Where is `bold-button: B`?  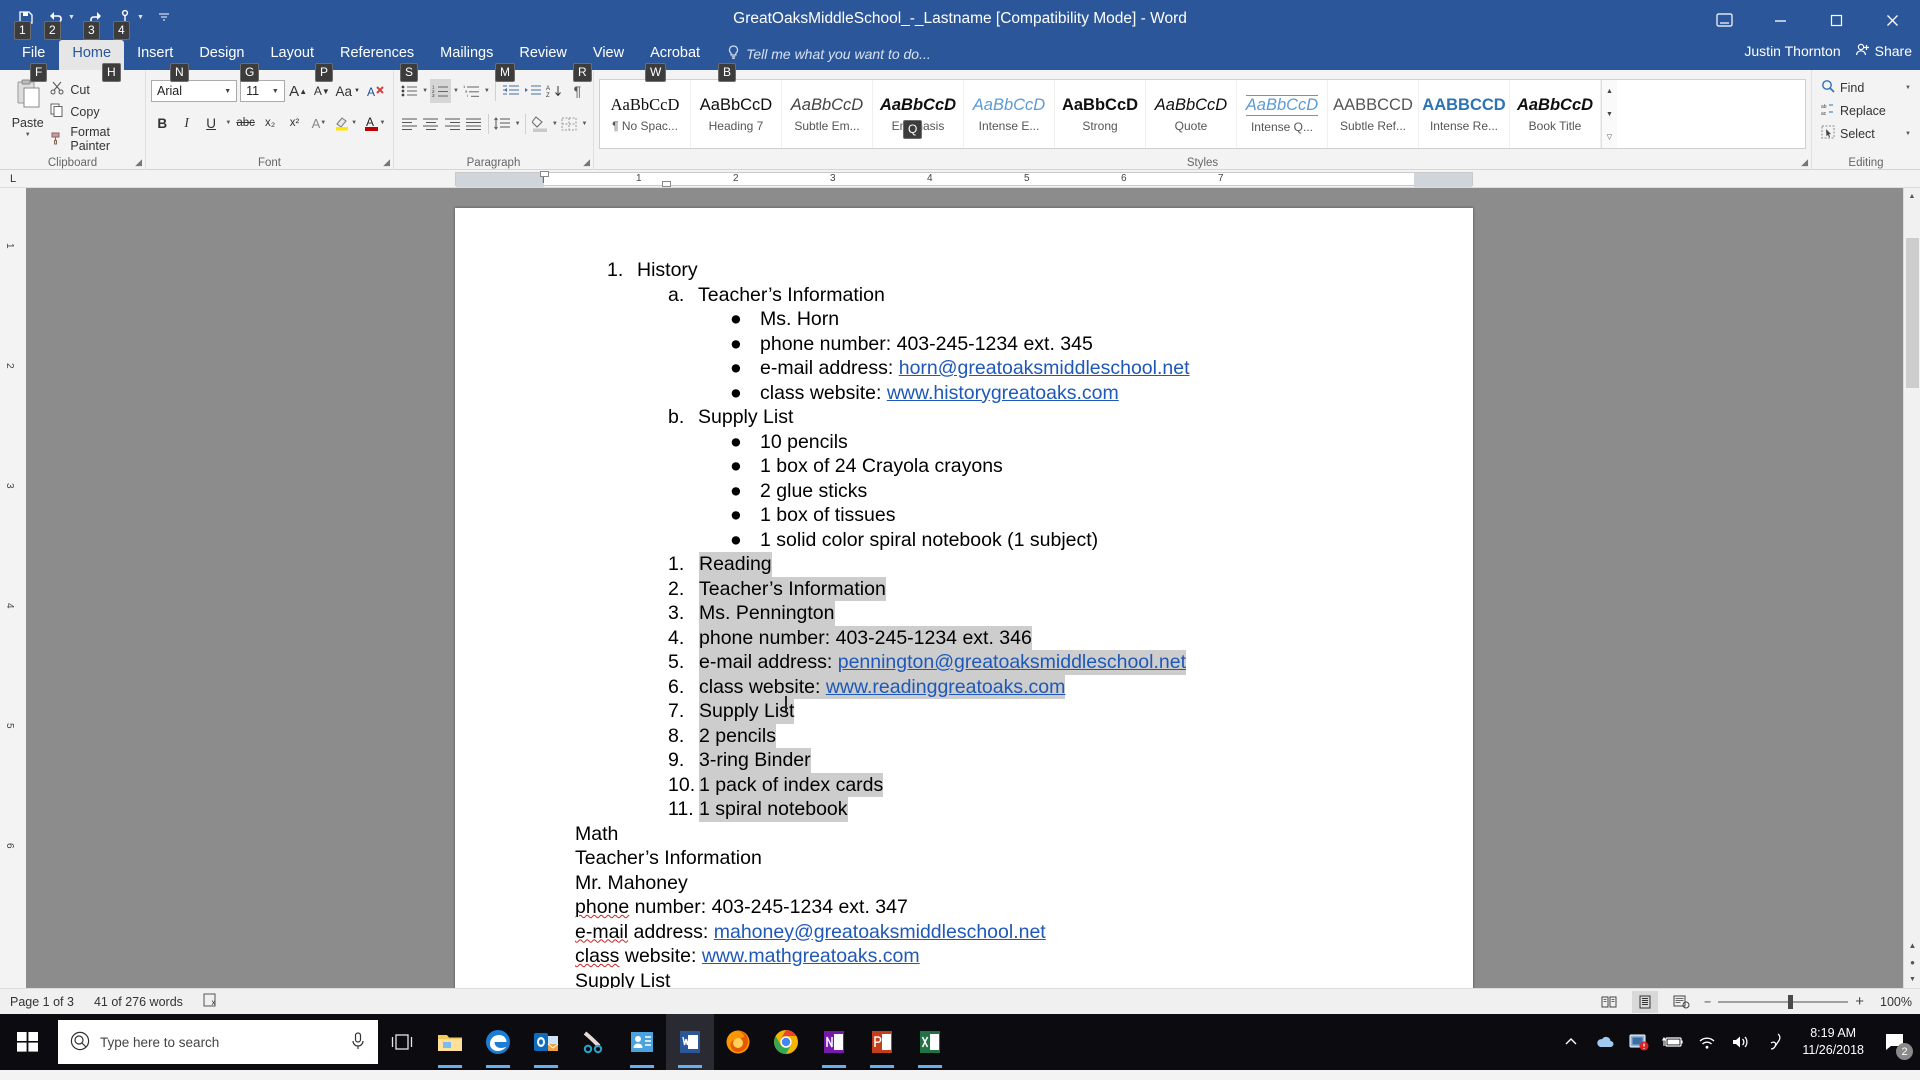
bold-button: B is located at coordinates (162, 123).